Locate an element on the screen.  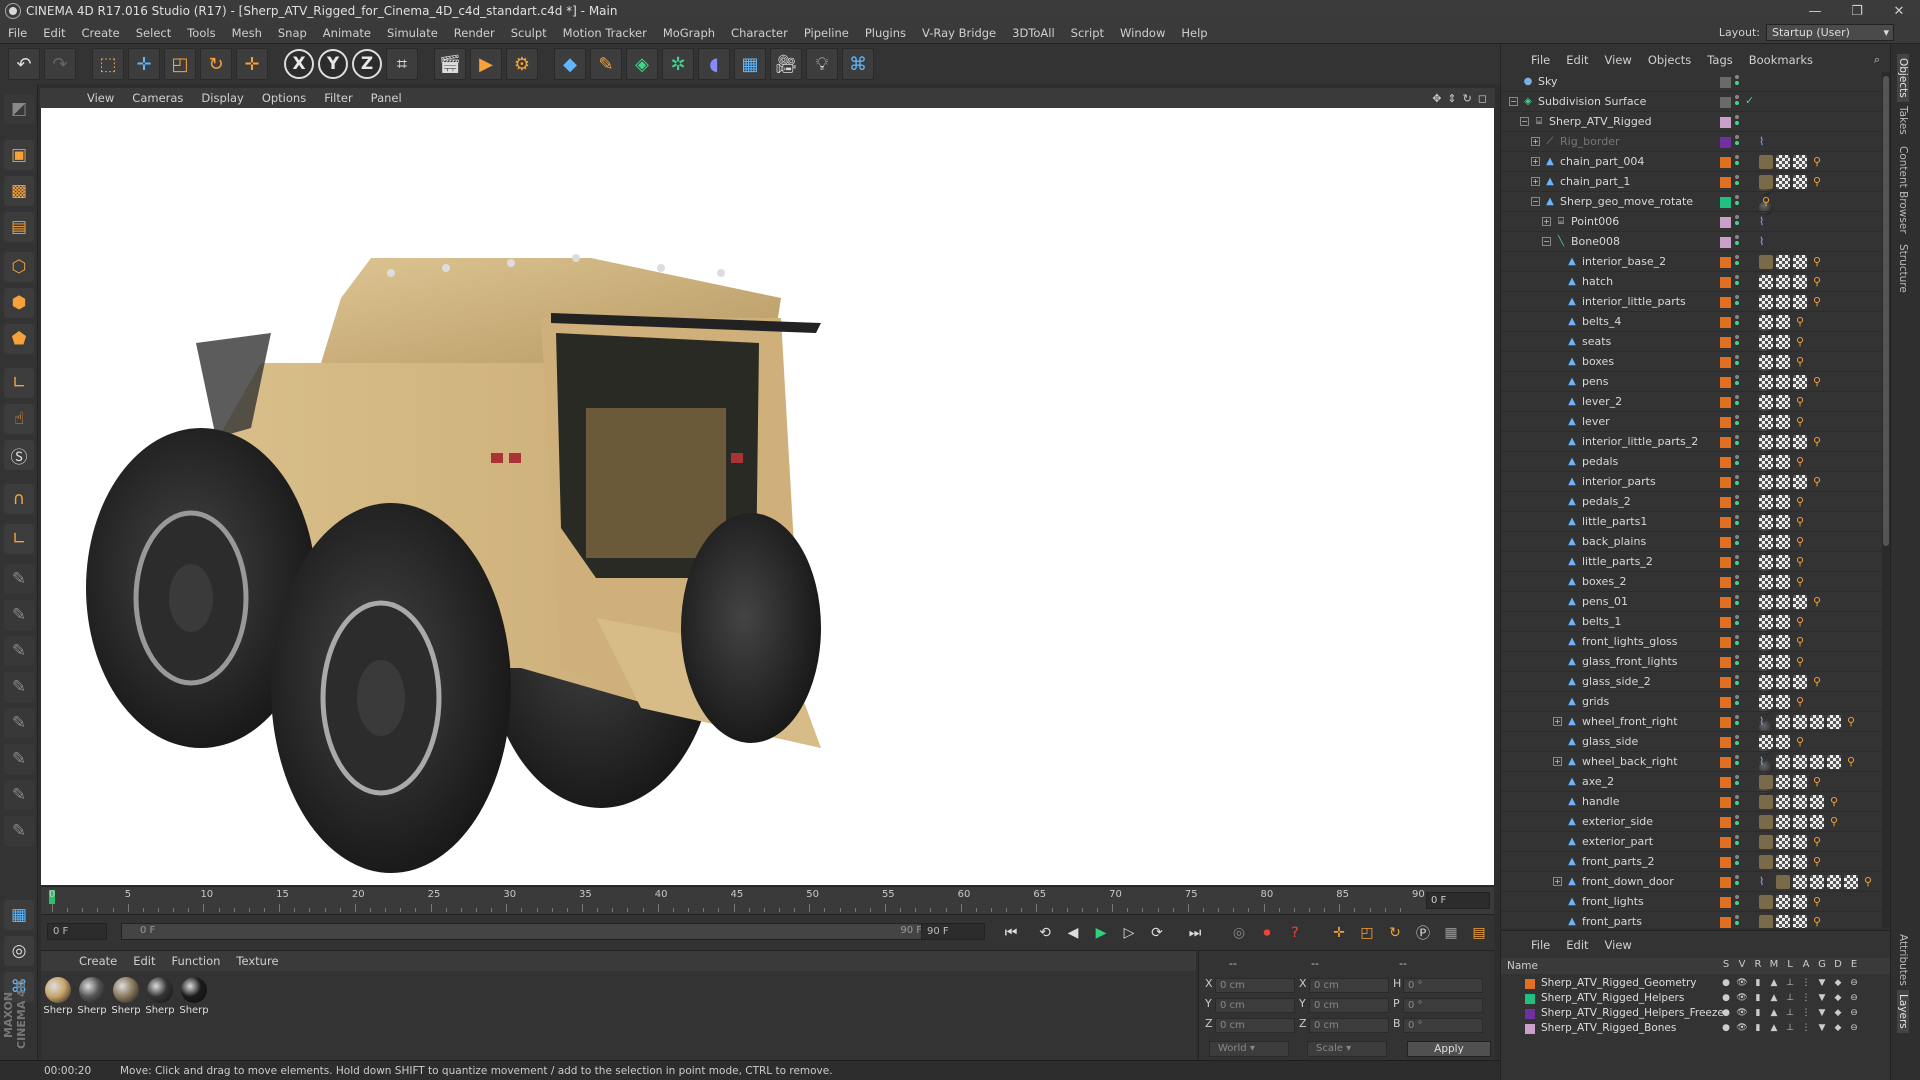
layer-menu-file: File is located at coordinates (1540, 945).